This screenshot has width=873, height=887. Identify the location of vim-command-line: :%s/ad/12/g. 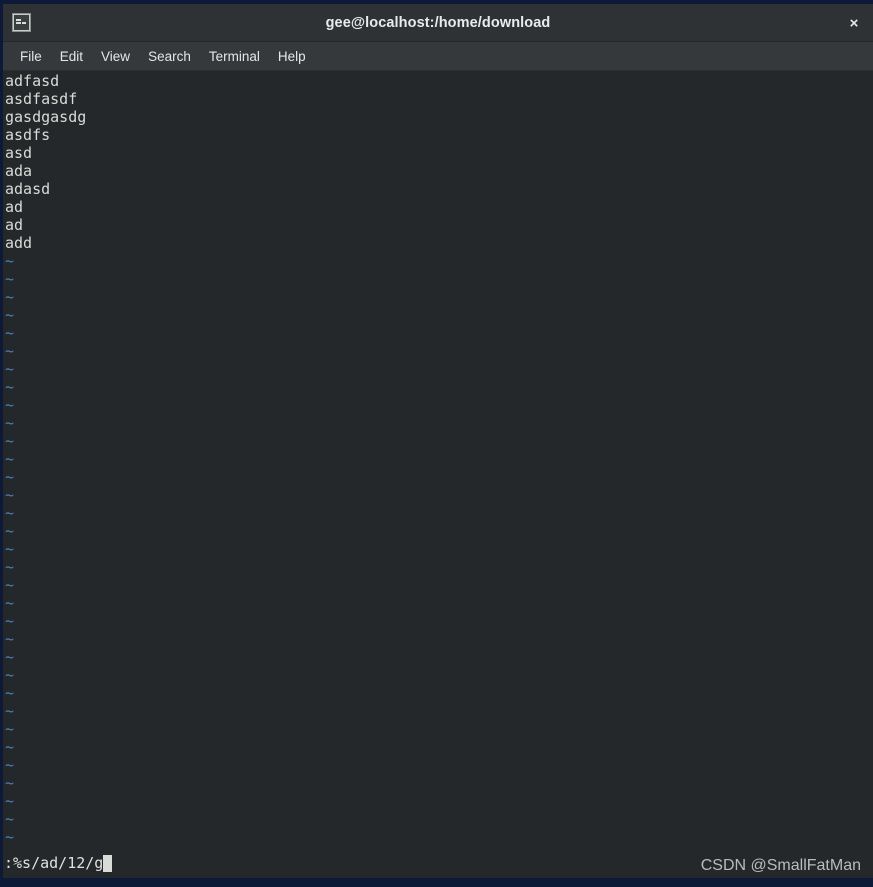
(58, 863).